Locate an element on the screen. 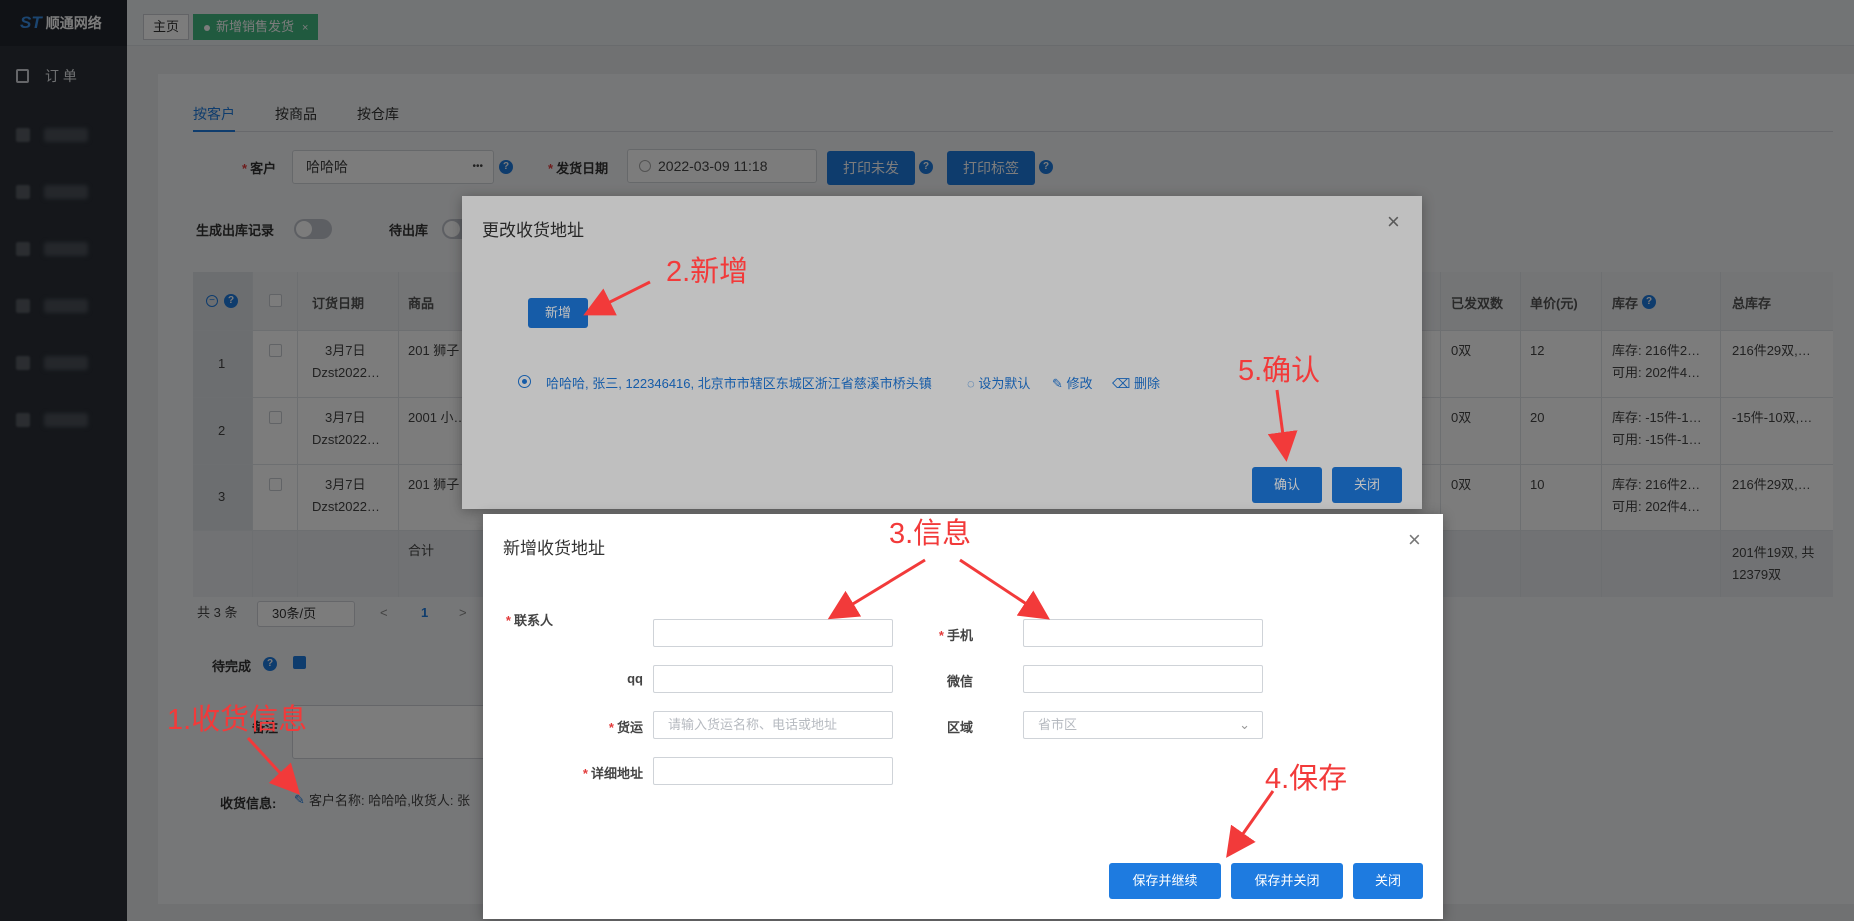  phone-input is located at coordinates (1143, 633).